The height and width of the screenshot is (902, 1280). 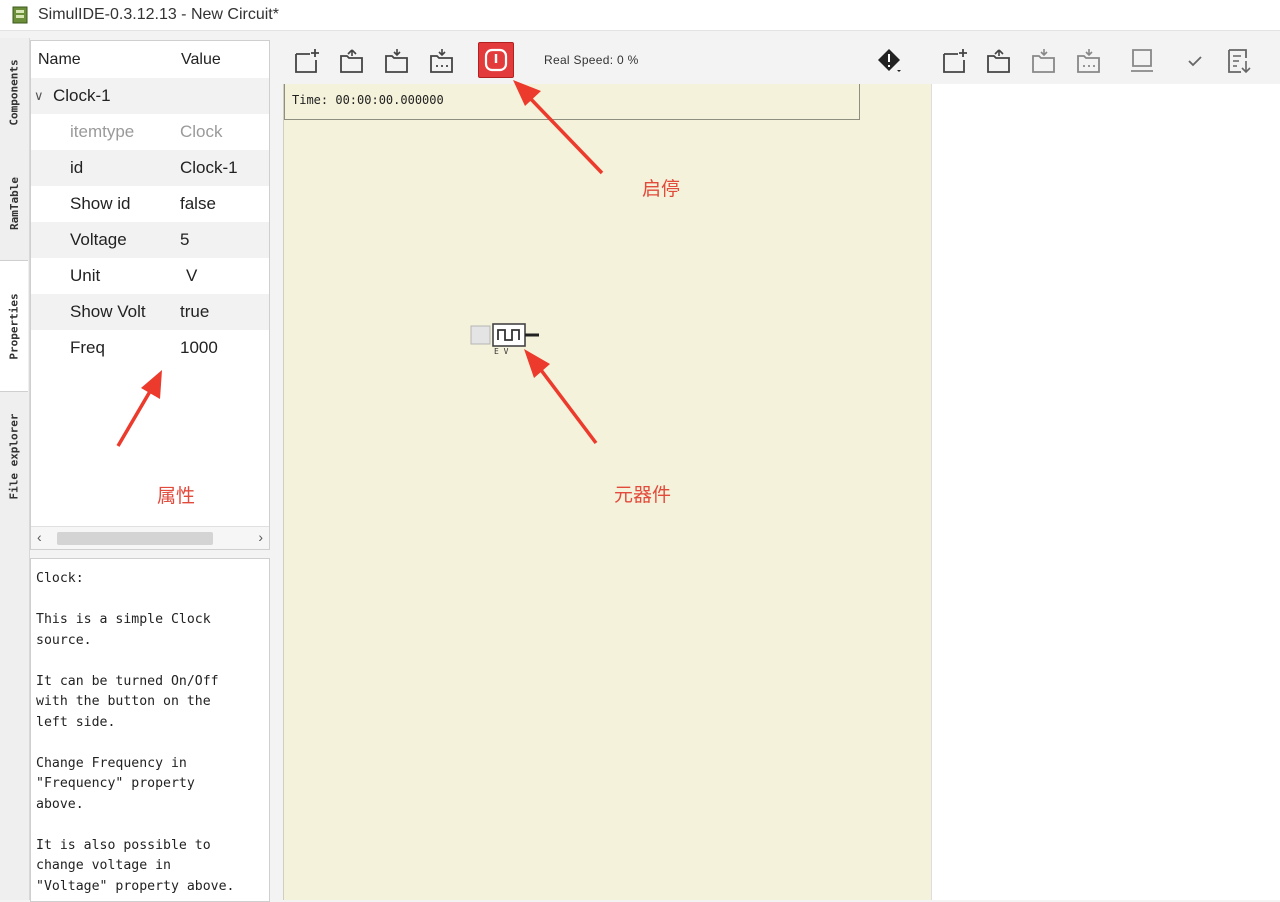 What do you see at coordinates (87, 347) in the screenshot?
I see `property-name: Freq` at bounding box center [87, 347].